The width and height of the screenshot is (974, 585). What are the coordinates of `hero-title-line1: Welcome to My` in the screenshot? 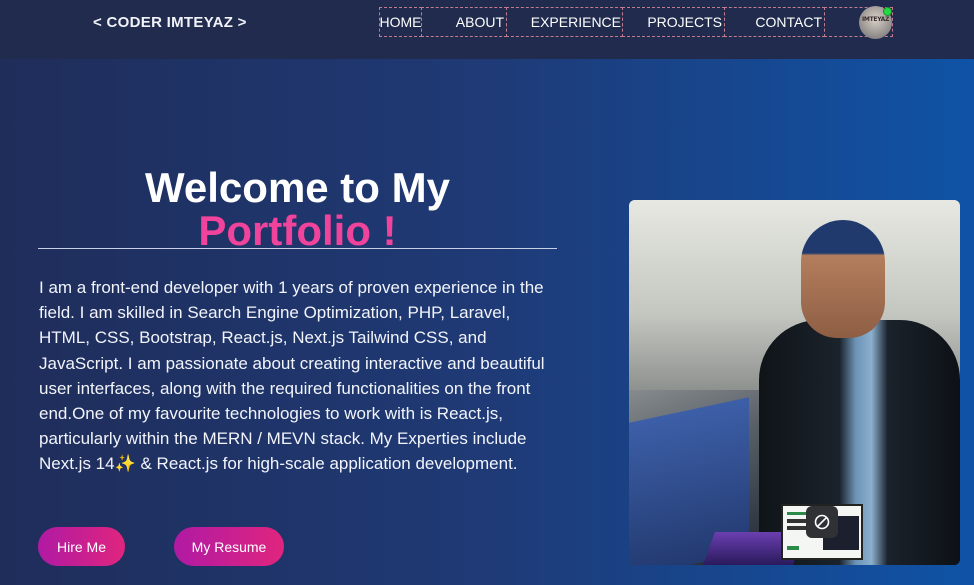 It's located at (297, 187).